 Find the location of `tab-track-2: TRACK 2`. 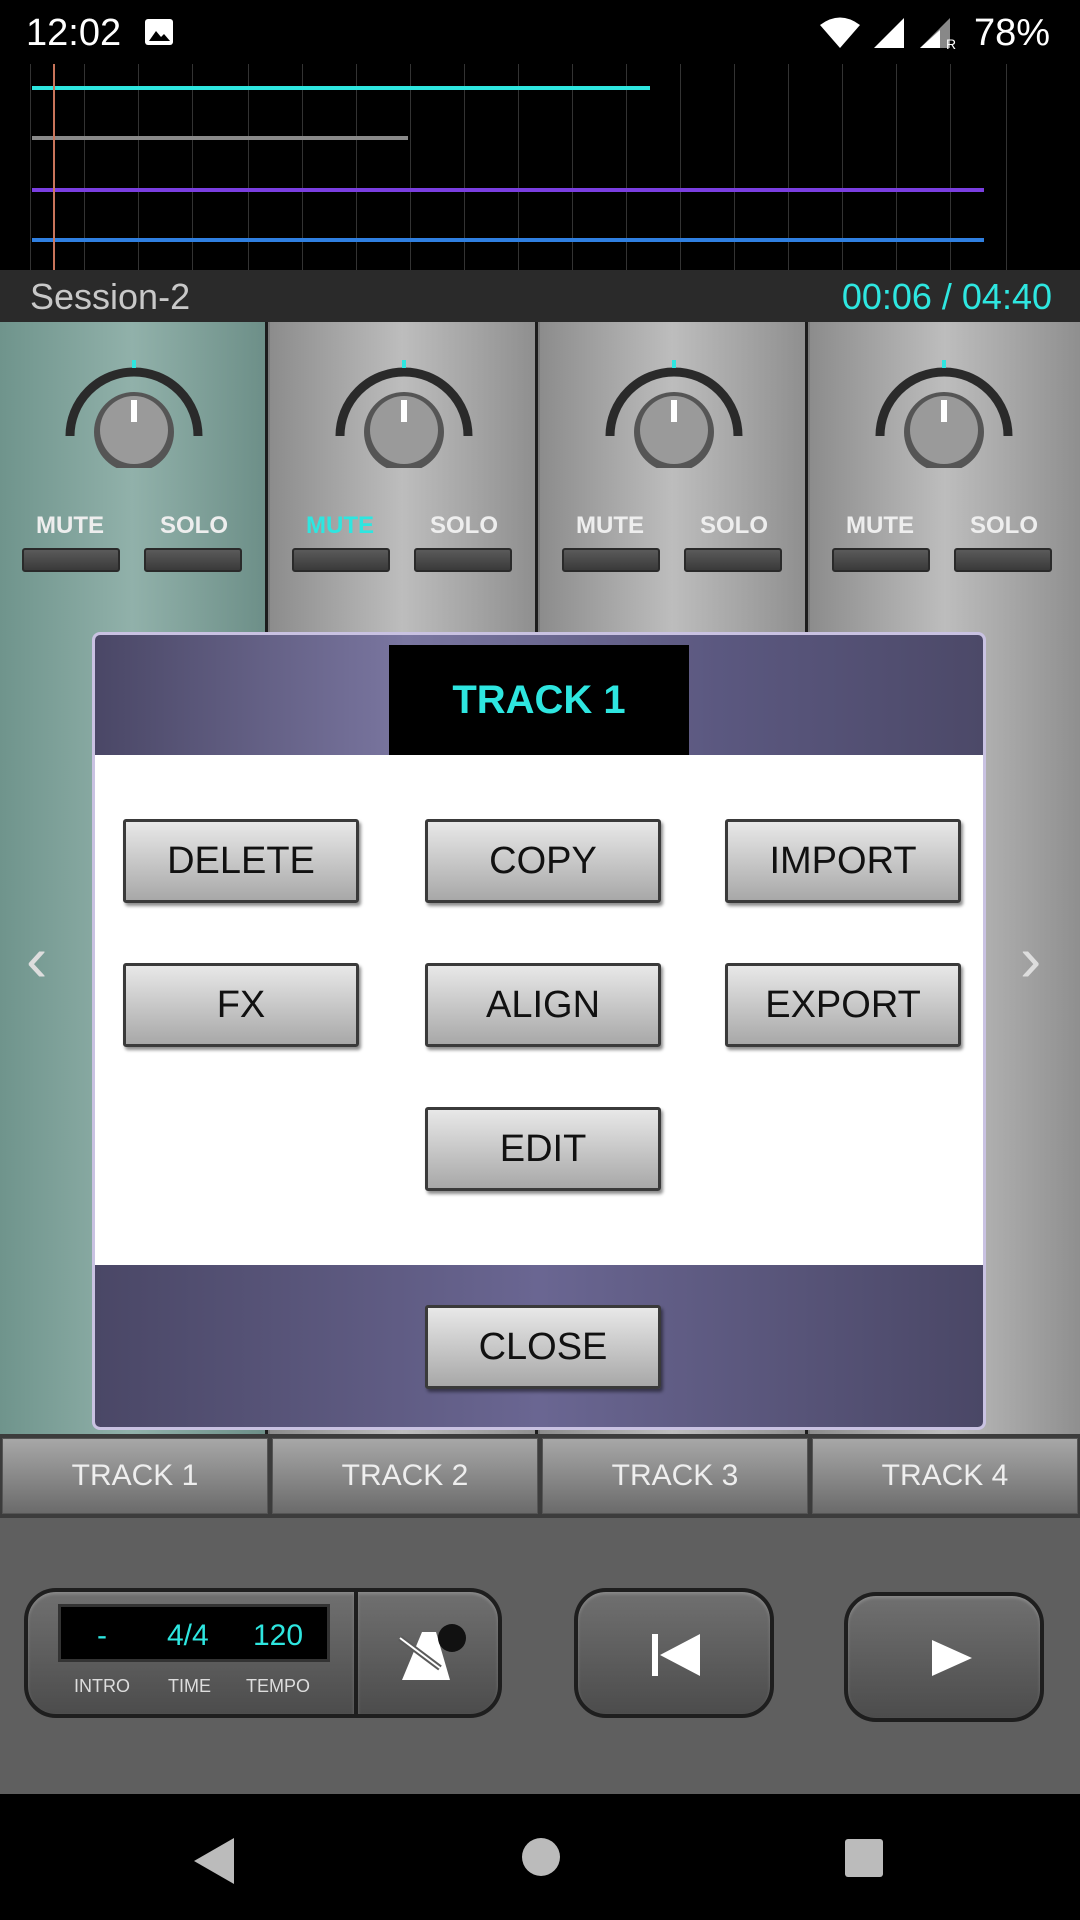

tab-track-2: TRACK 2 is located at coordinates (405, 1476).